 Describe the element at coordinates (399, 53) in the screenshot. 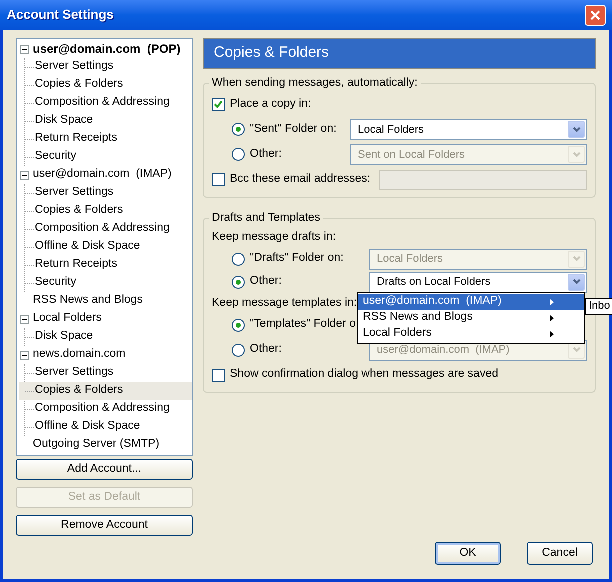

I see `page-title: Copies & Folders` at that location.